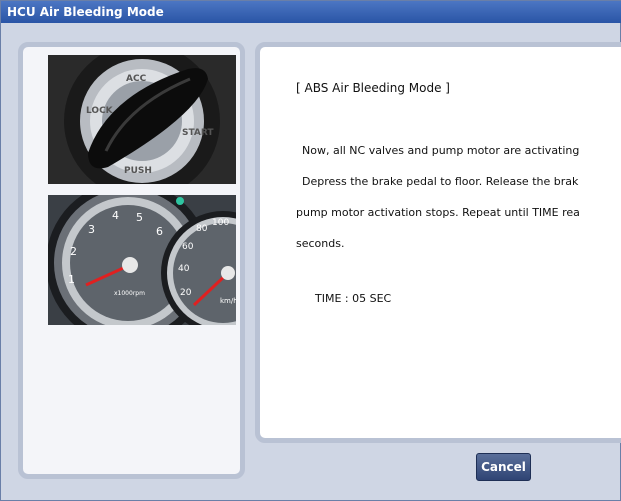  What do you see at coordinates (159, 231) in the screenshot?
I see `tach-tick-6: 6` at bounding box center [159, 231].